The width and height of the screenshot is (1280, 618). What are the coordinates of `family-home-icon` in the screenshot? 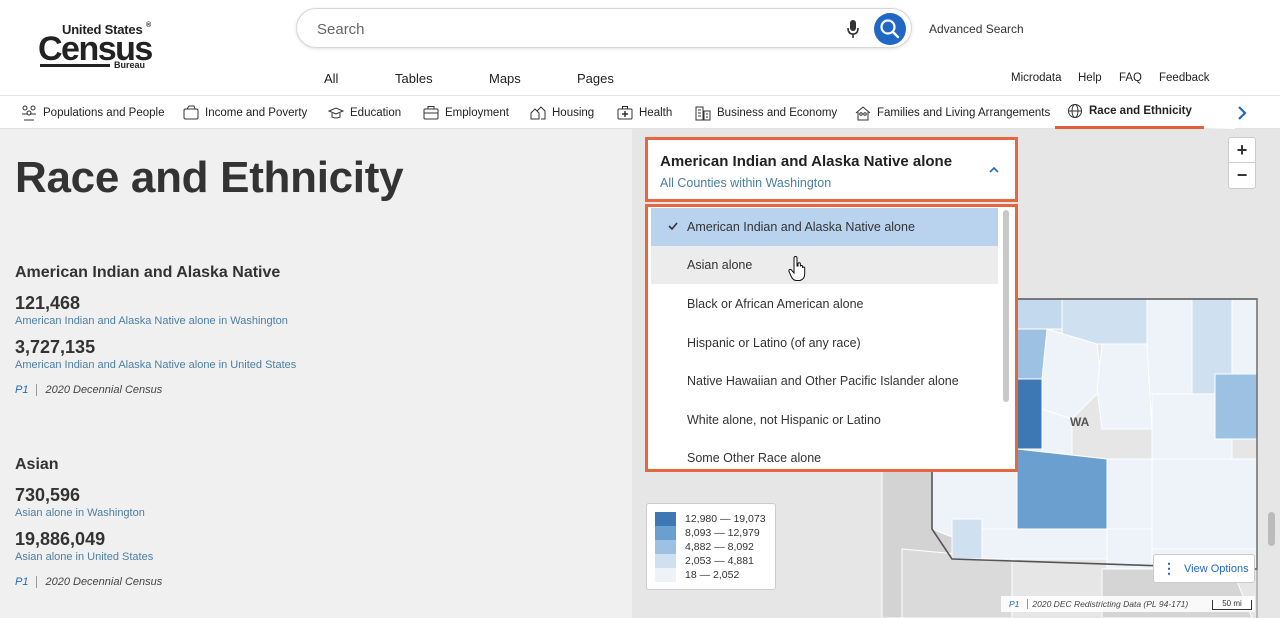 It's located at (863, 112).